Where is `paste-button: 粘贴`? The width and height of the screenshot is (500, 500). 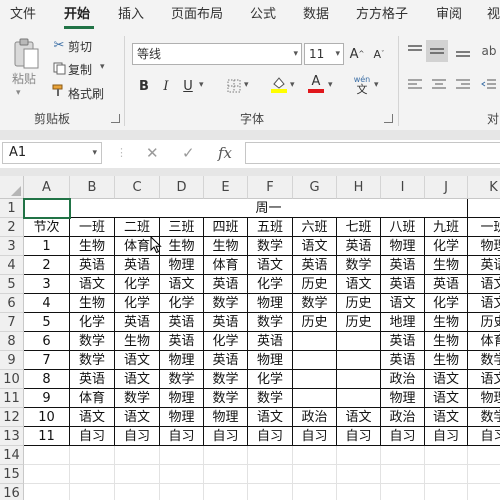
paste-button: 粘贴 is located at coordinates (24, 78).